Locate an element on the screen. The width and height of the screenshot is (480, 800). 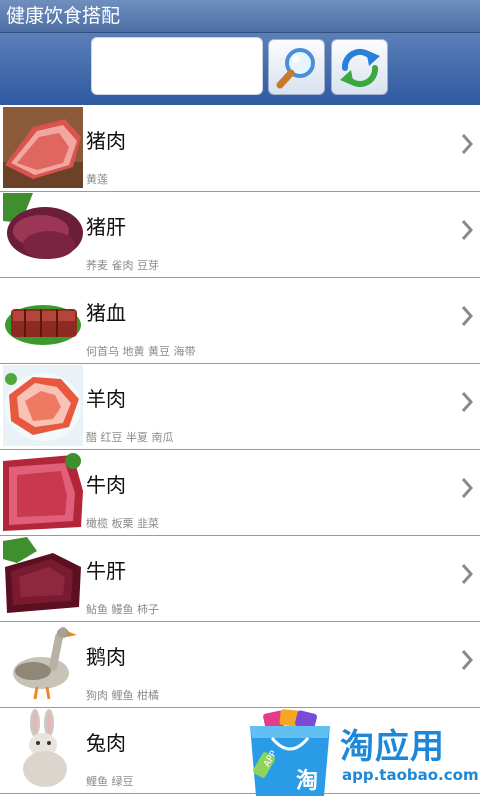
item-pairs: 橄榄 板栗 韭菜 is located at coordinates (122, 523).